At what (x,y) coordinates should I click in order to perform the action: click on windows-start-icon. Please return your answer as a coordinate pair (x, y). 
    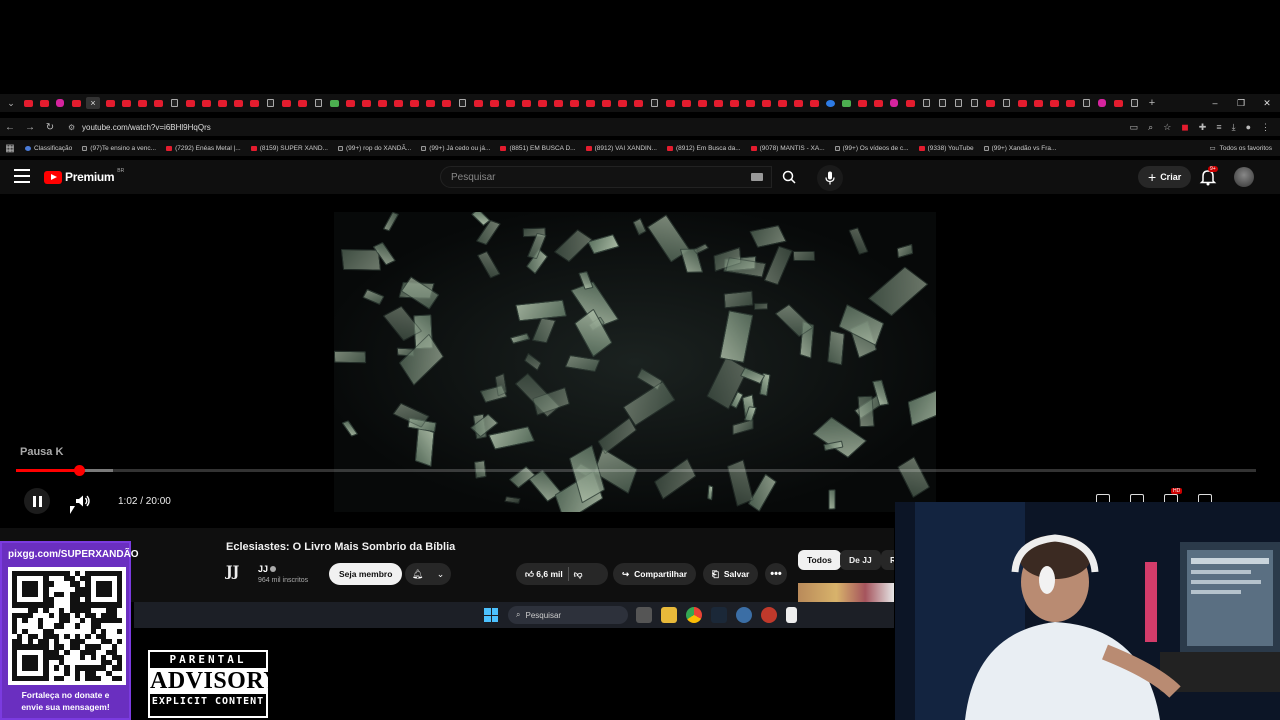
    Looking at the image, I should click on (491, 615).